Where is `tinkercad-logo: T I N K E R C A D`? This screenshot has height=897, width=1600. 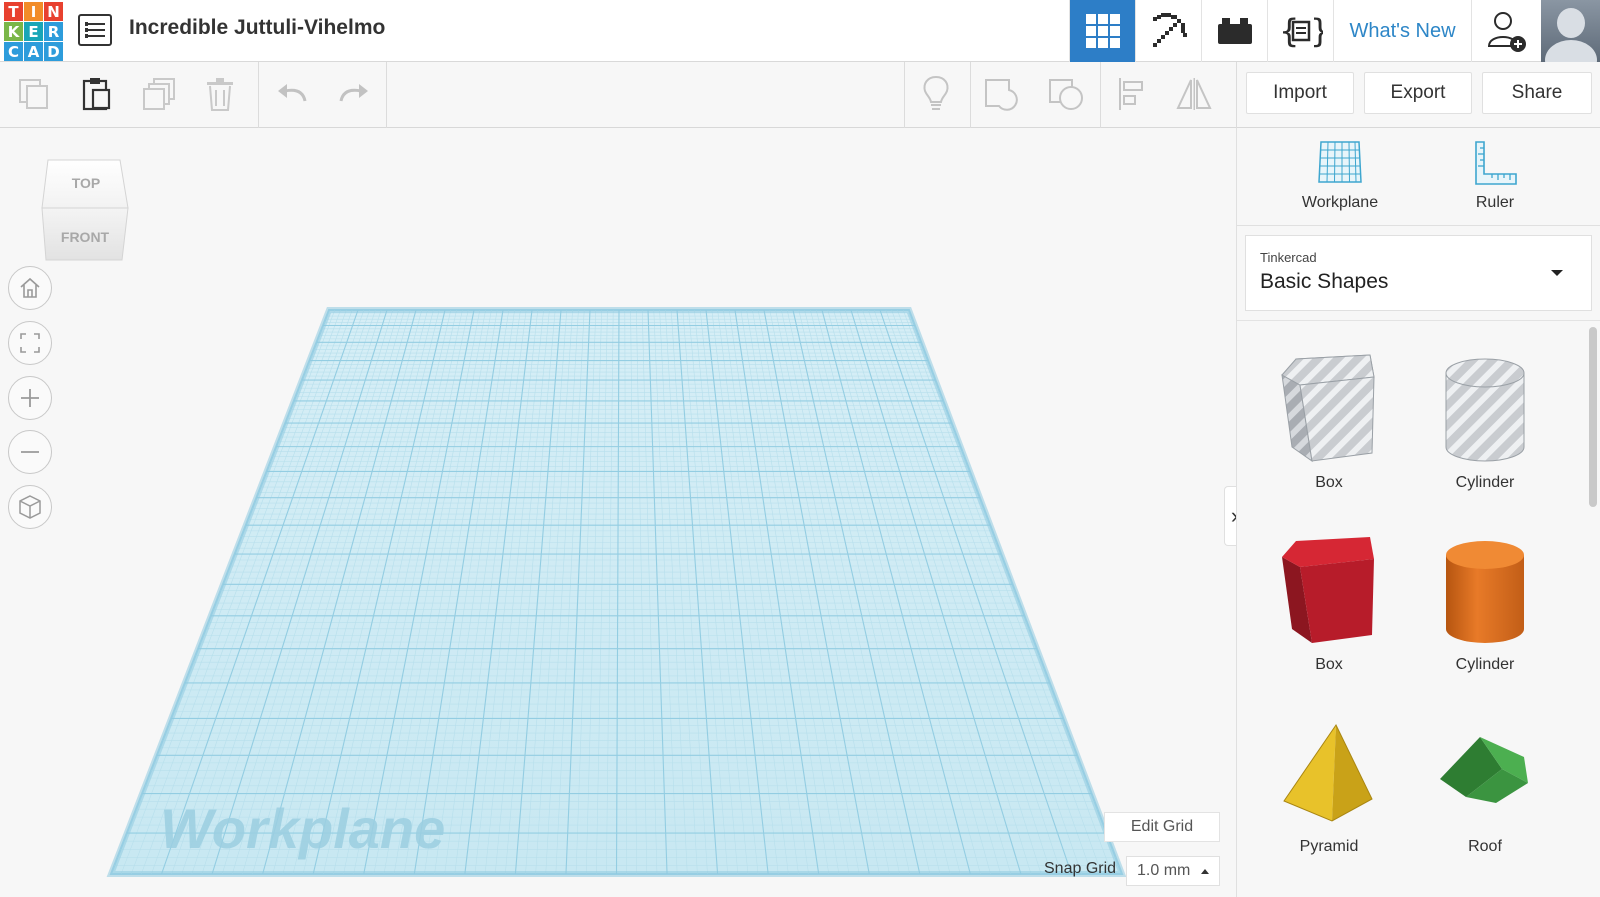 tinkercad-logo: T I N K E R C A D is located at coordinates (33, 31).